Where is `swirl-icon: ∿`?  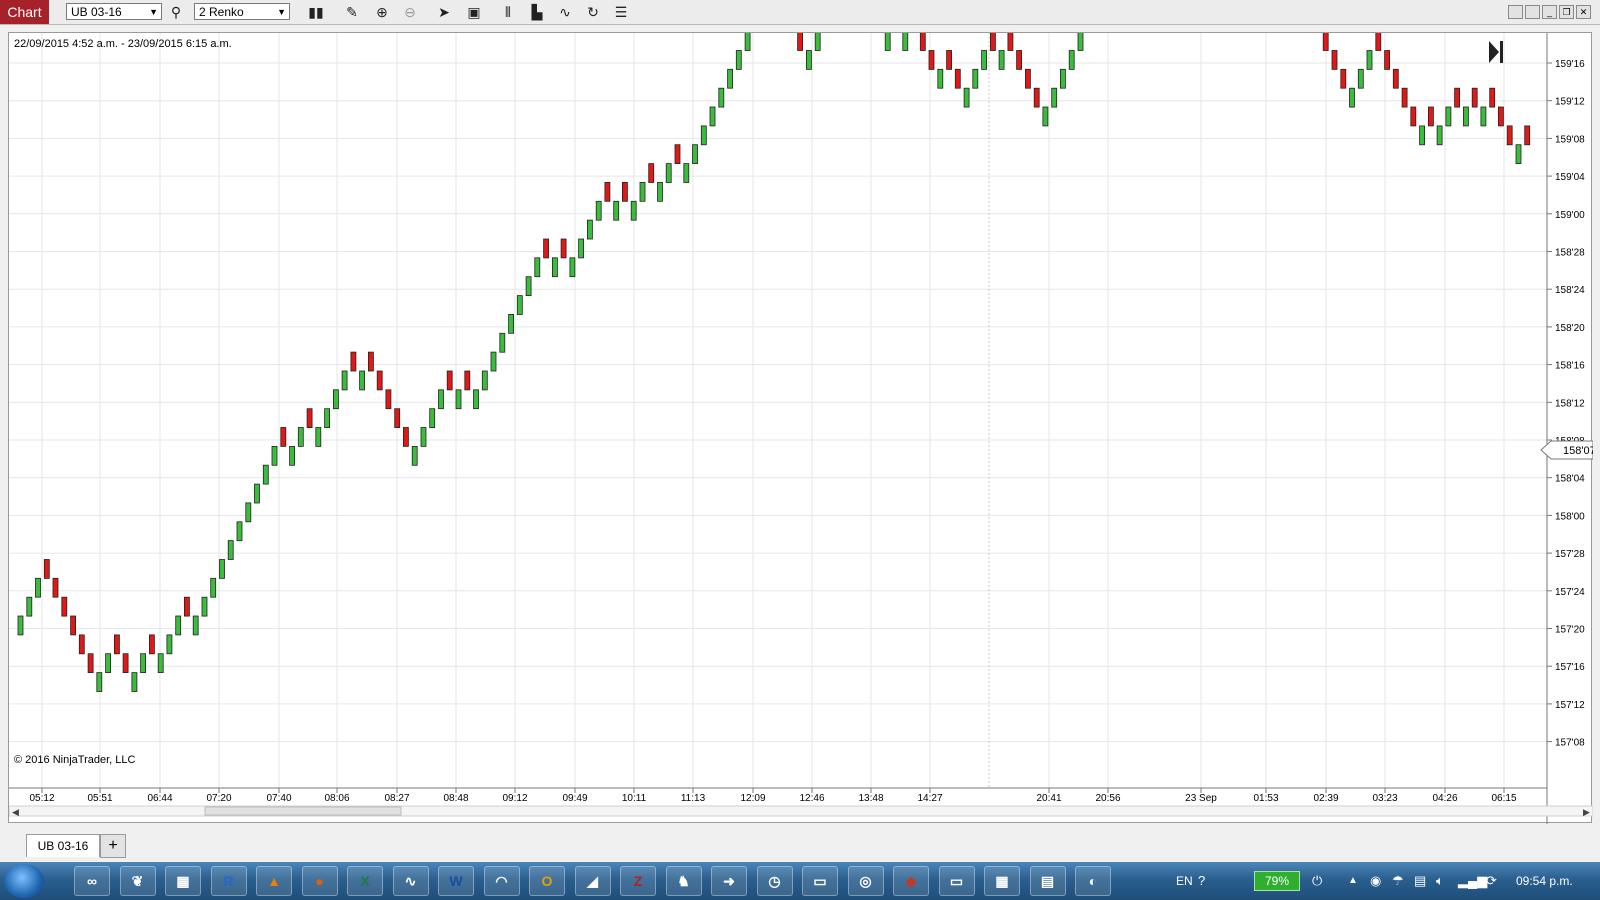 swirl-icon: ∿ is located at coordinates (410, 881).